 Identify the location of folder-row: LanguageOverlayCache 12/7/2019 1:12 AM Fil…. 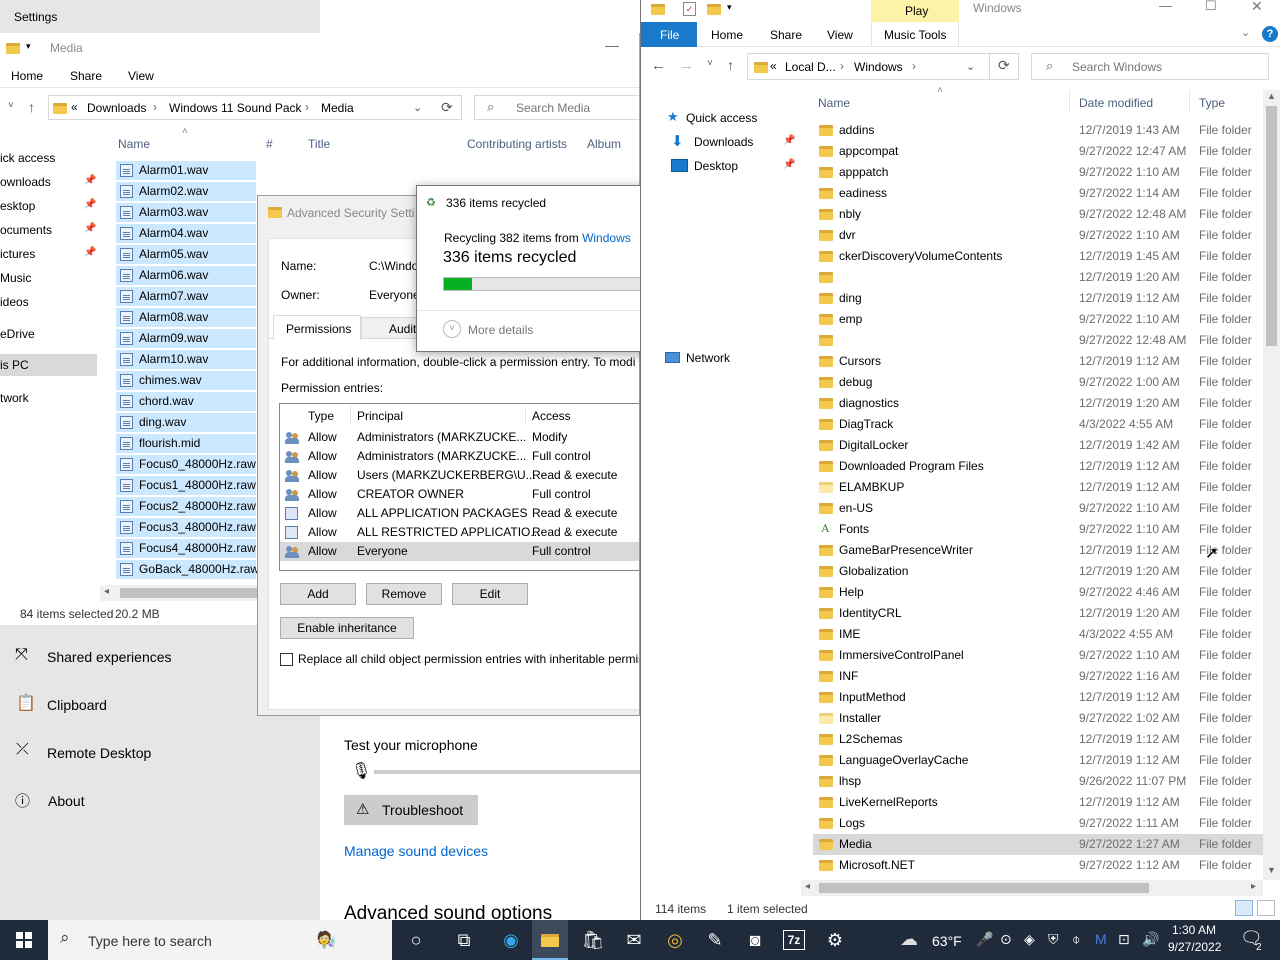
(1038, 760).